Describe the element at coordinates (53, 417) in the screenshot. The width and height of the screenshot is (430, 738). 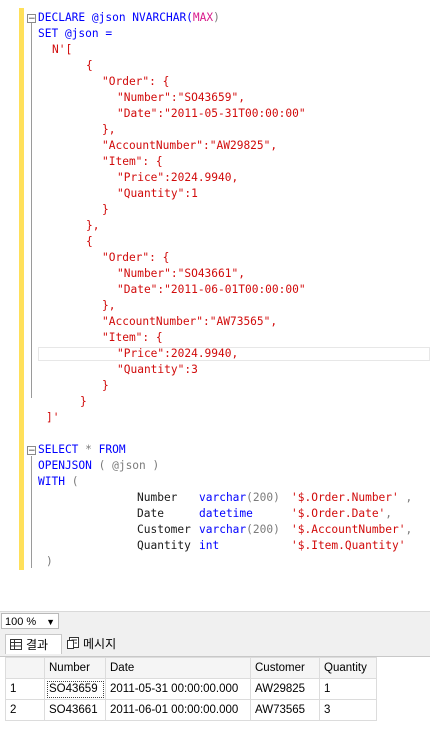
I see `code-line: ]'` at that location.